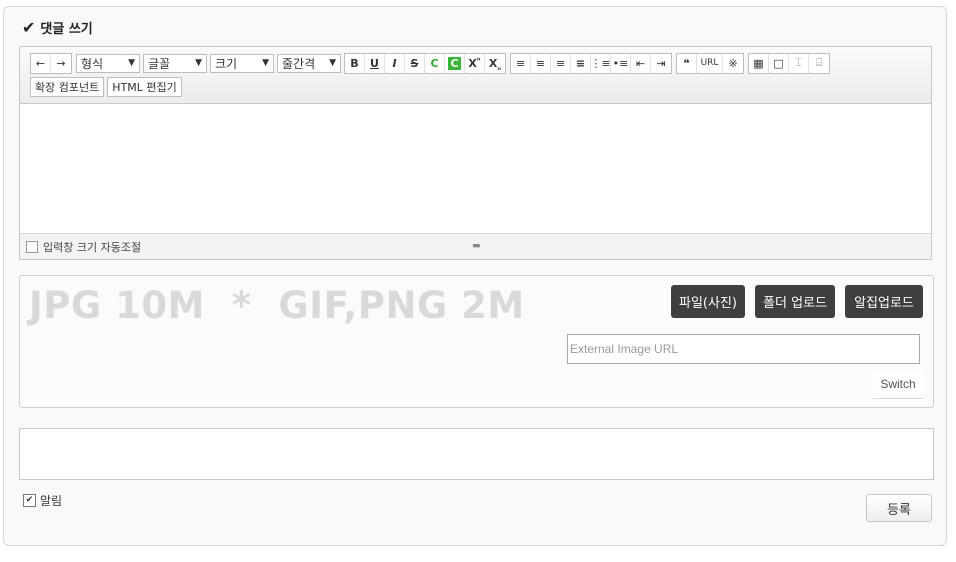  Describe the element at coordinates (144, 87) in the screenshot. I see `html-editor-button: HTML 편집기` at that location.